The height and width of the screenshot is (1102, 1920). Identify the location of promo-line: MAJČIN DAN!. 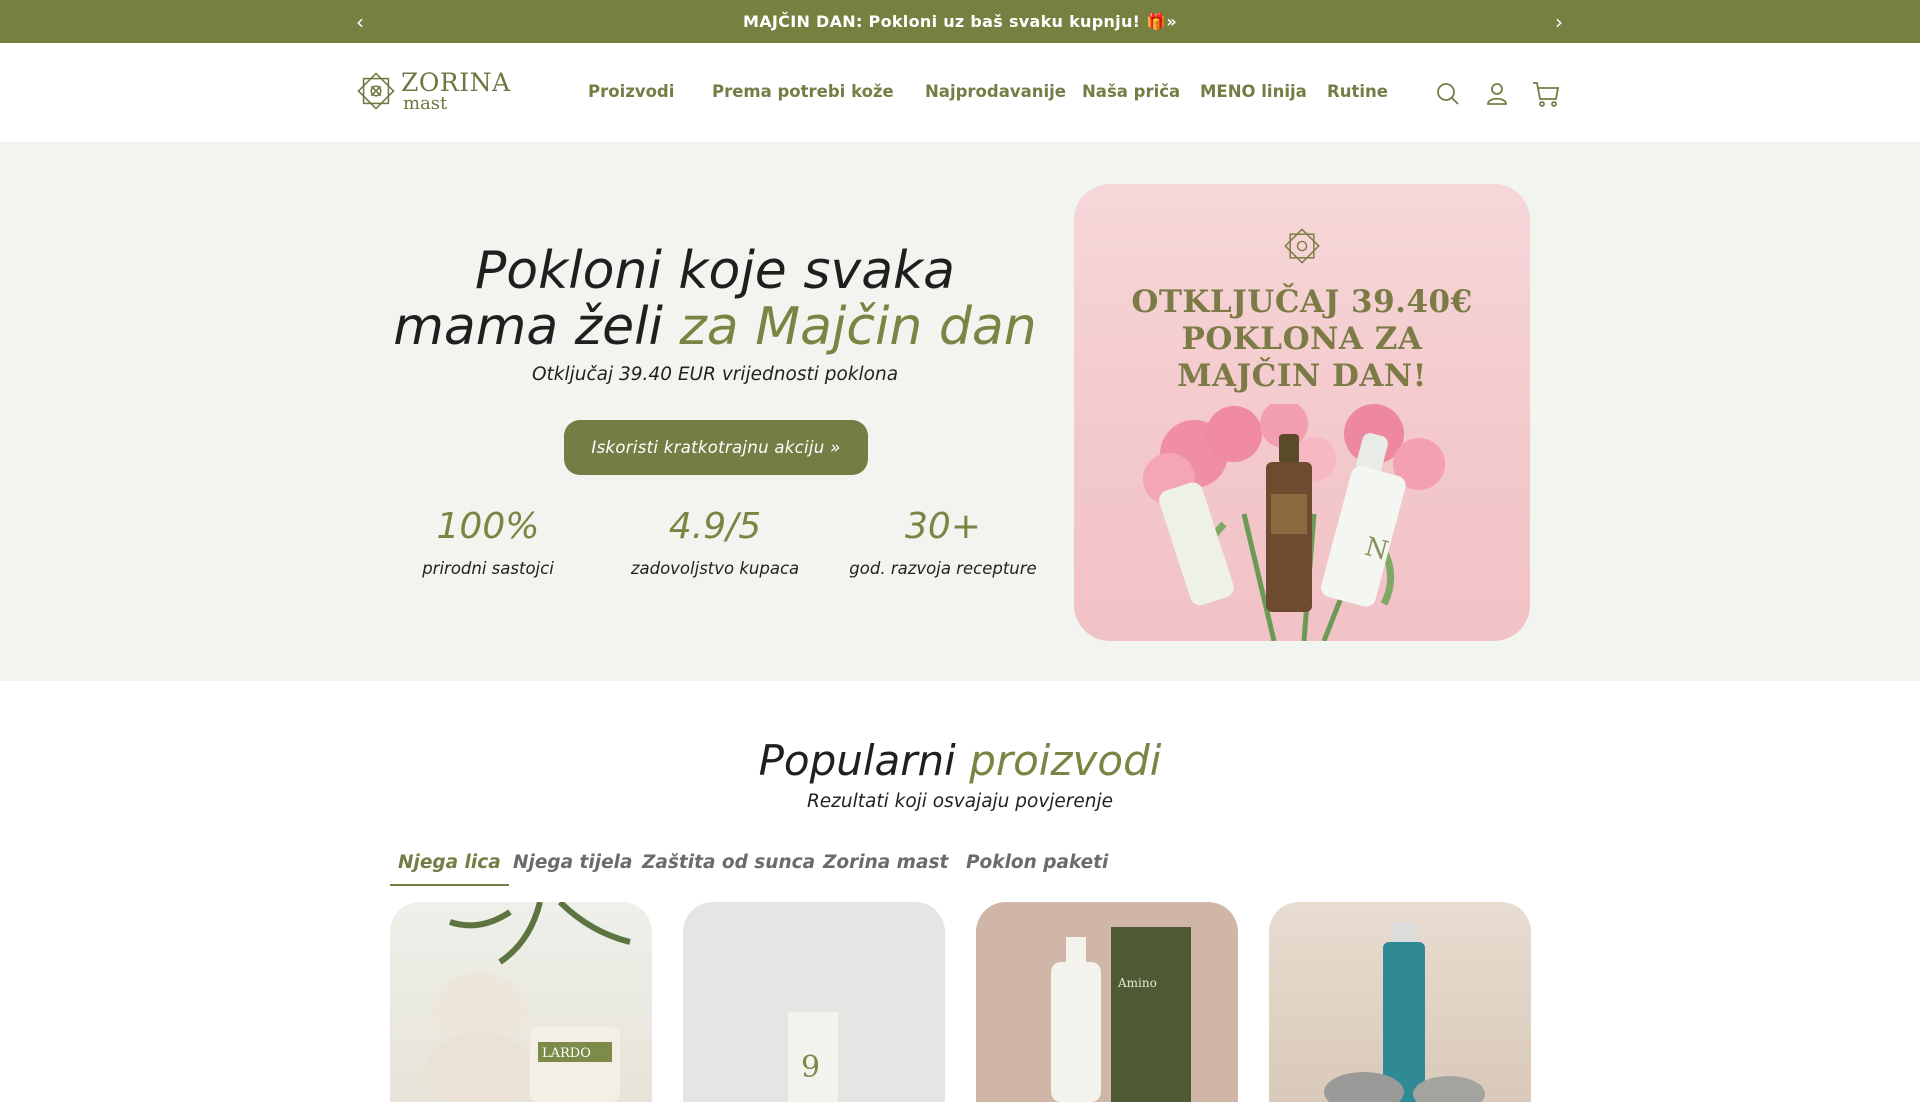
(1302, 376).